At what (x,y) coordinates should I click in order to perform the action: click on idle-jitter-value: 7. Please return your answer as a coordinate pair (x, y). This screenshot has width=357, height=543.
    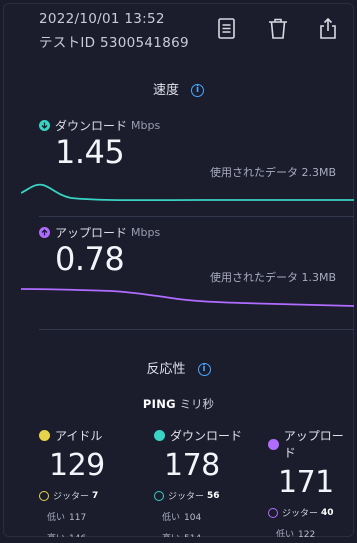
    Looking at the image, I should click on (95, 495).